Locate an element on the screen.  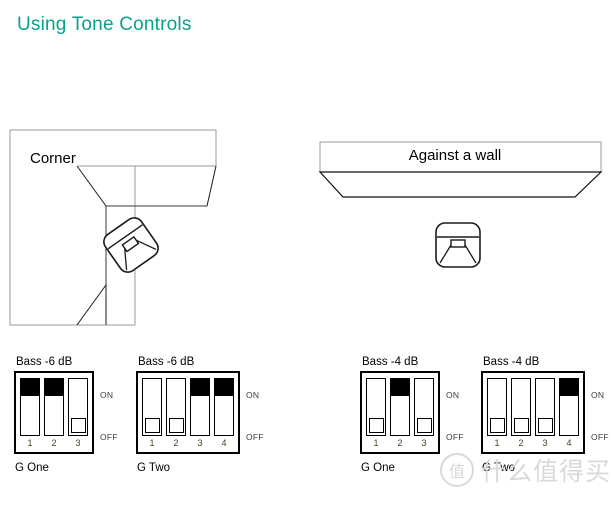
page-title: Using Tone Controls is located at coordinates (104, 24).